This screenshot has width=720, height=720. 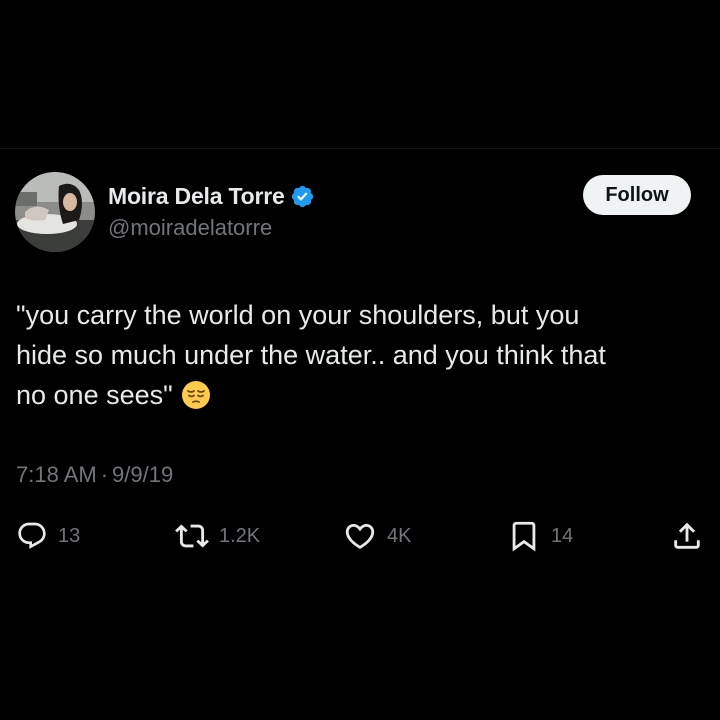 I want to click on avatar, so click(x=55, y=212).